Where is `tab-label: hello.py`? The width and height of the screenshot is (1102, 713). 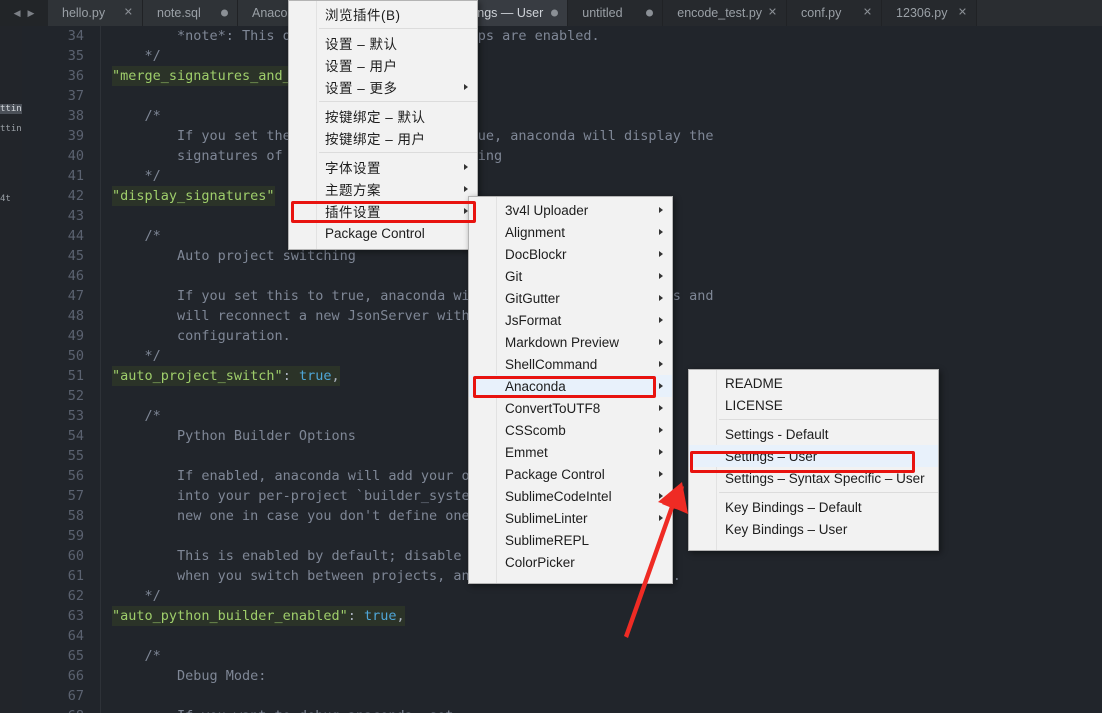
tab-label: hello.py is located at coordinates (84, 13).